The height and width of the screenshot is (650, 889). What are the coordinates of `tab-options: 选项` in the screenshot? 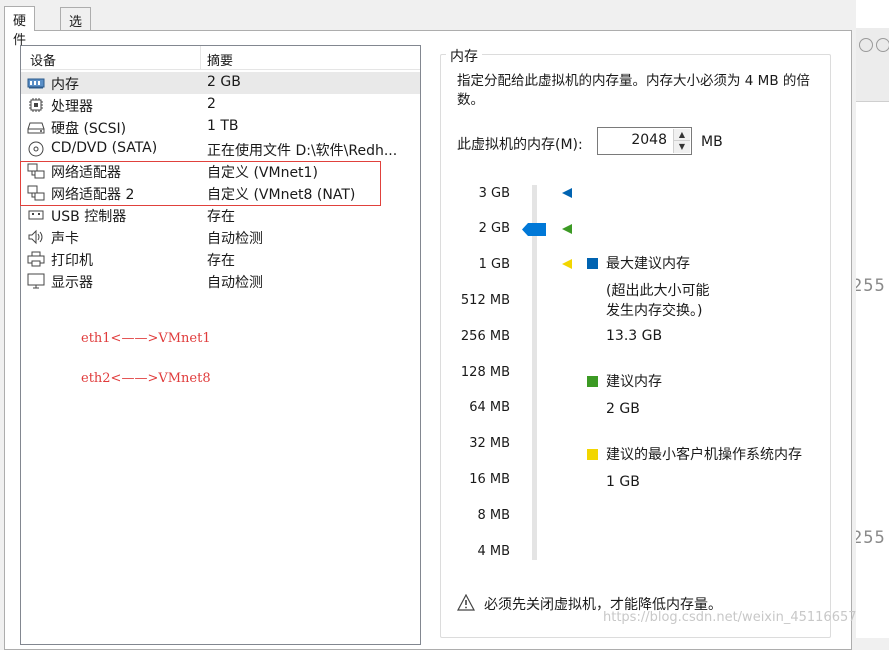 It's located at (76, 28).